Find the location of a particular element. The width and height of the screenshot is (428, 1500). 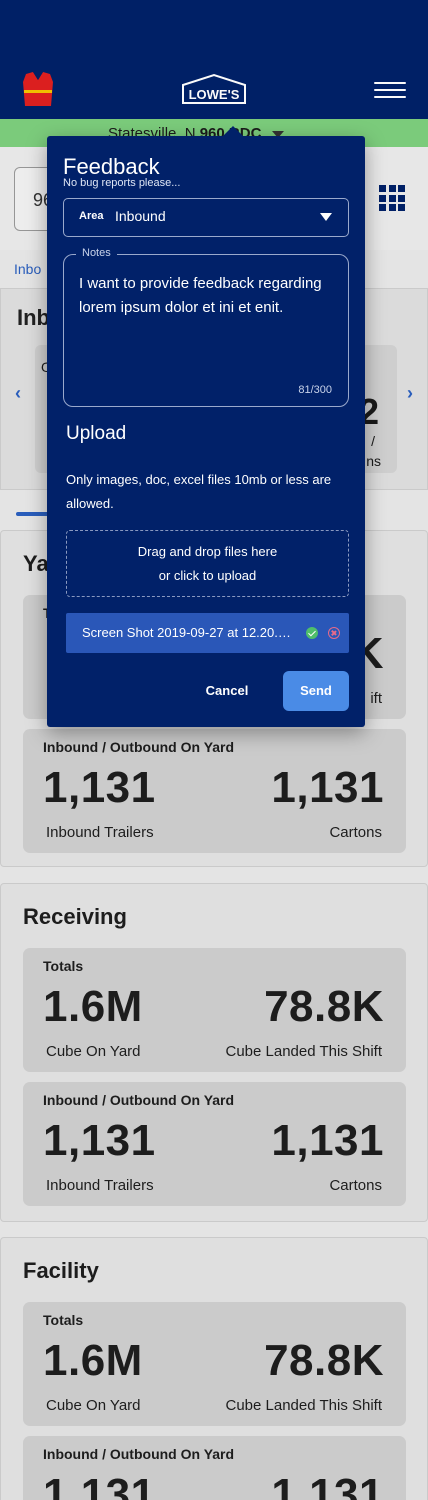

send-button: Send is located at coordinates (316, 691).